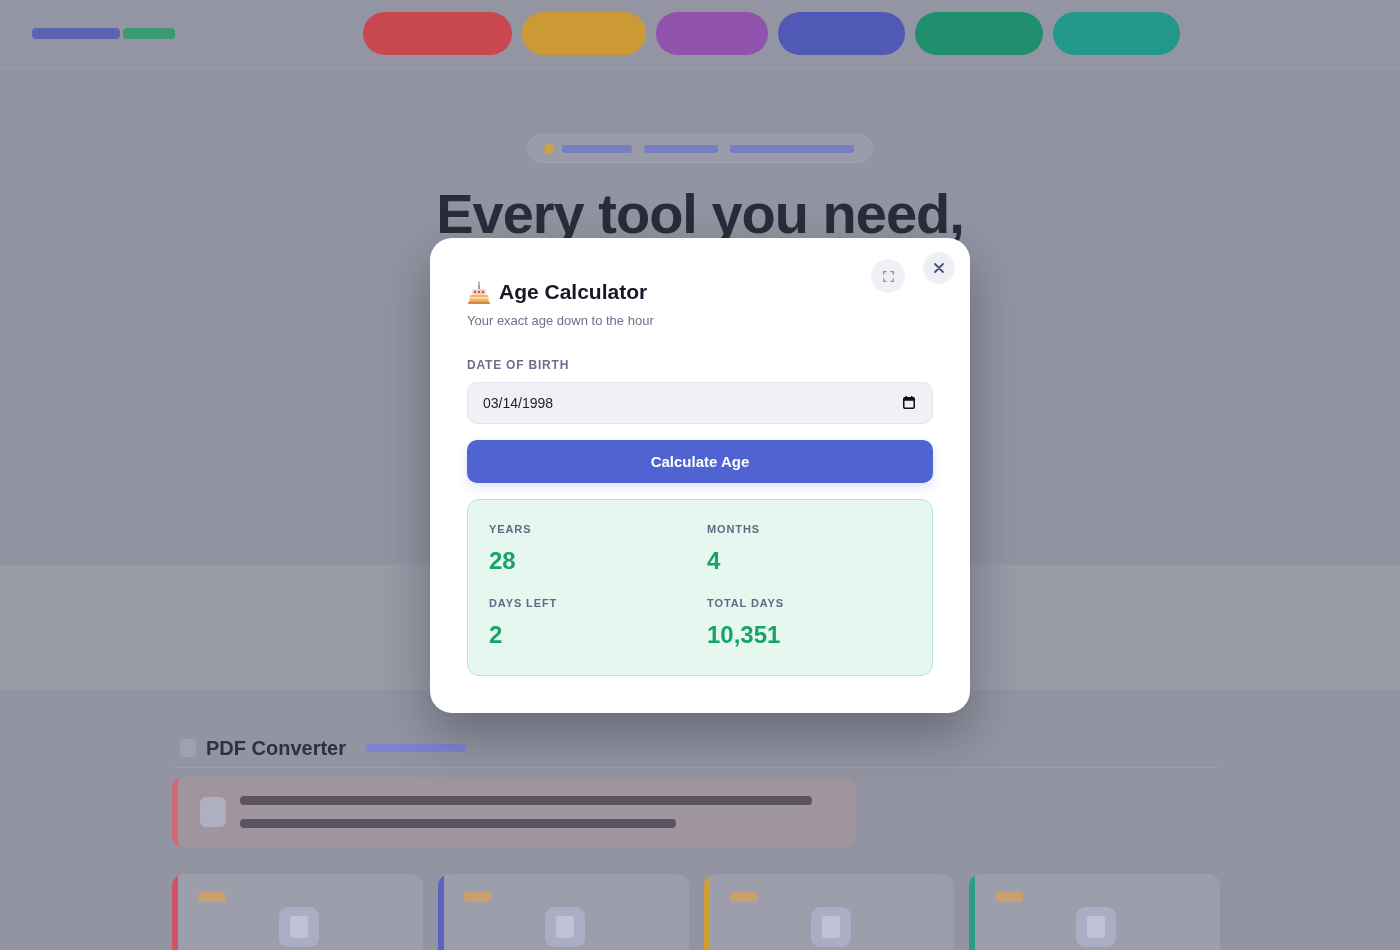 The width and height of the screenshot is (1400, 950). What do you see at coordinates (734, 529) in the screenshot?
I see `stat-label: MONTHS` at bounding box center [734, 529].